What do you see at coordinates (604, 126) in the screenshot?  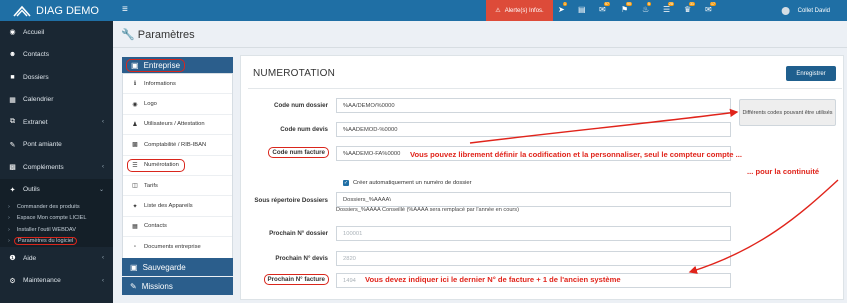 I see `arrow-to-diff-button` at bounding box center [604, 126].